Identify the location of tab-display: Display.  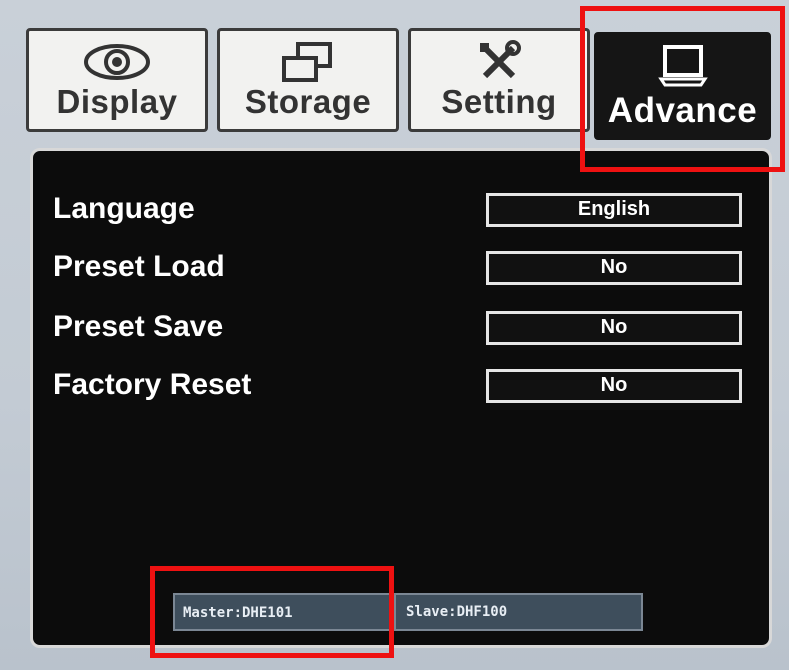
(117, 80).